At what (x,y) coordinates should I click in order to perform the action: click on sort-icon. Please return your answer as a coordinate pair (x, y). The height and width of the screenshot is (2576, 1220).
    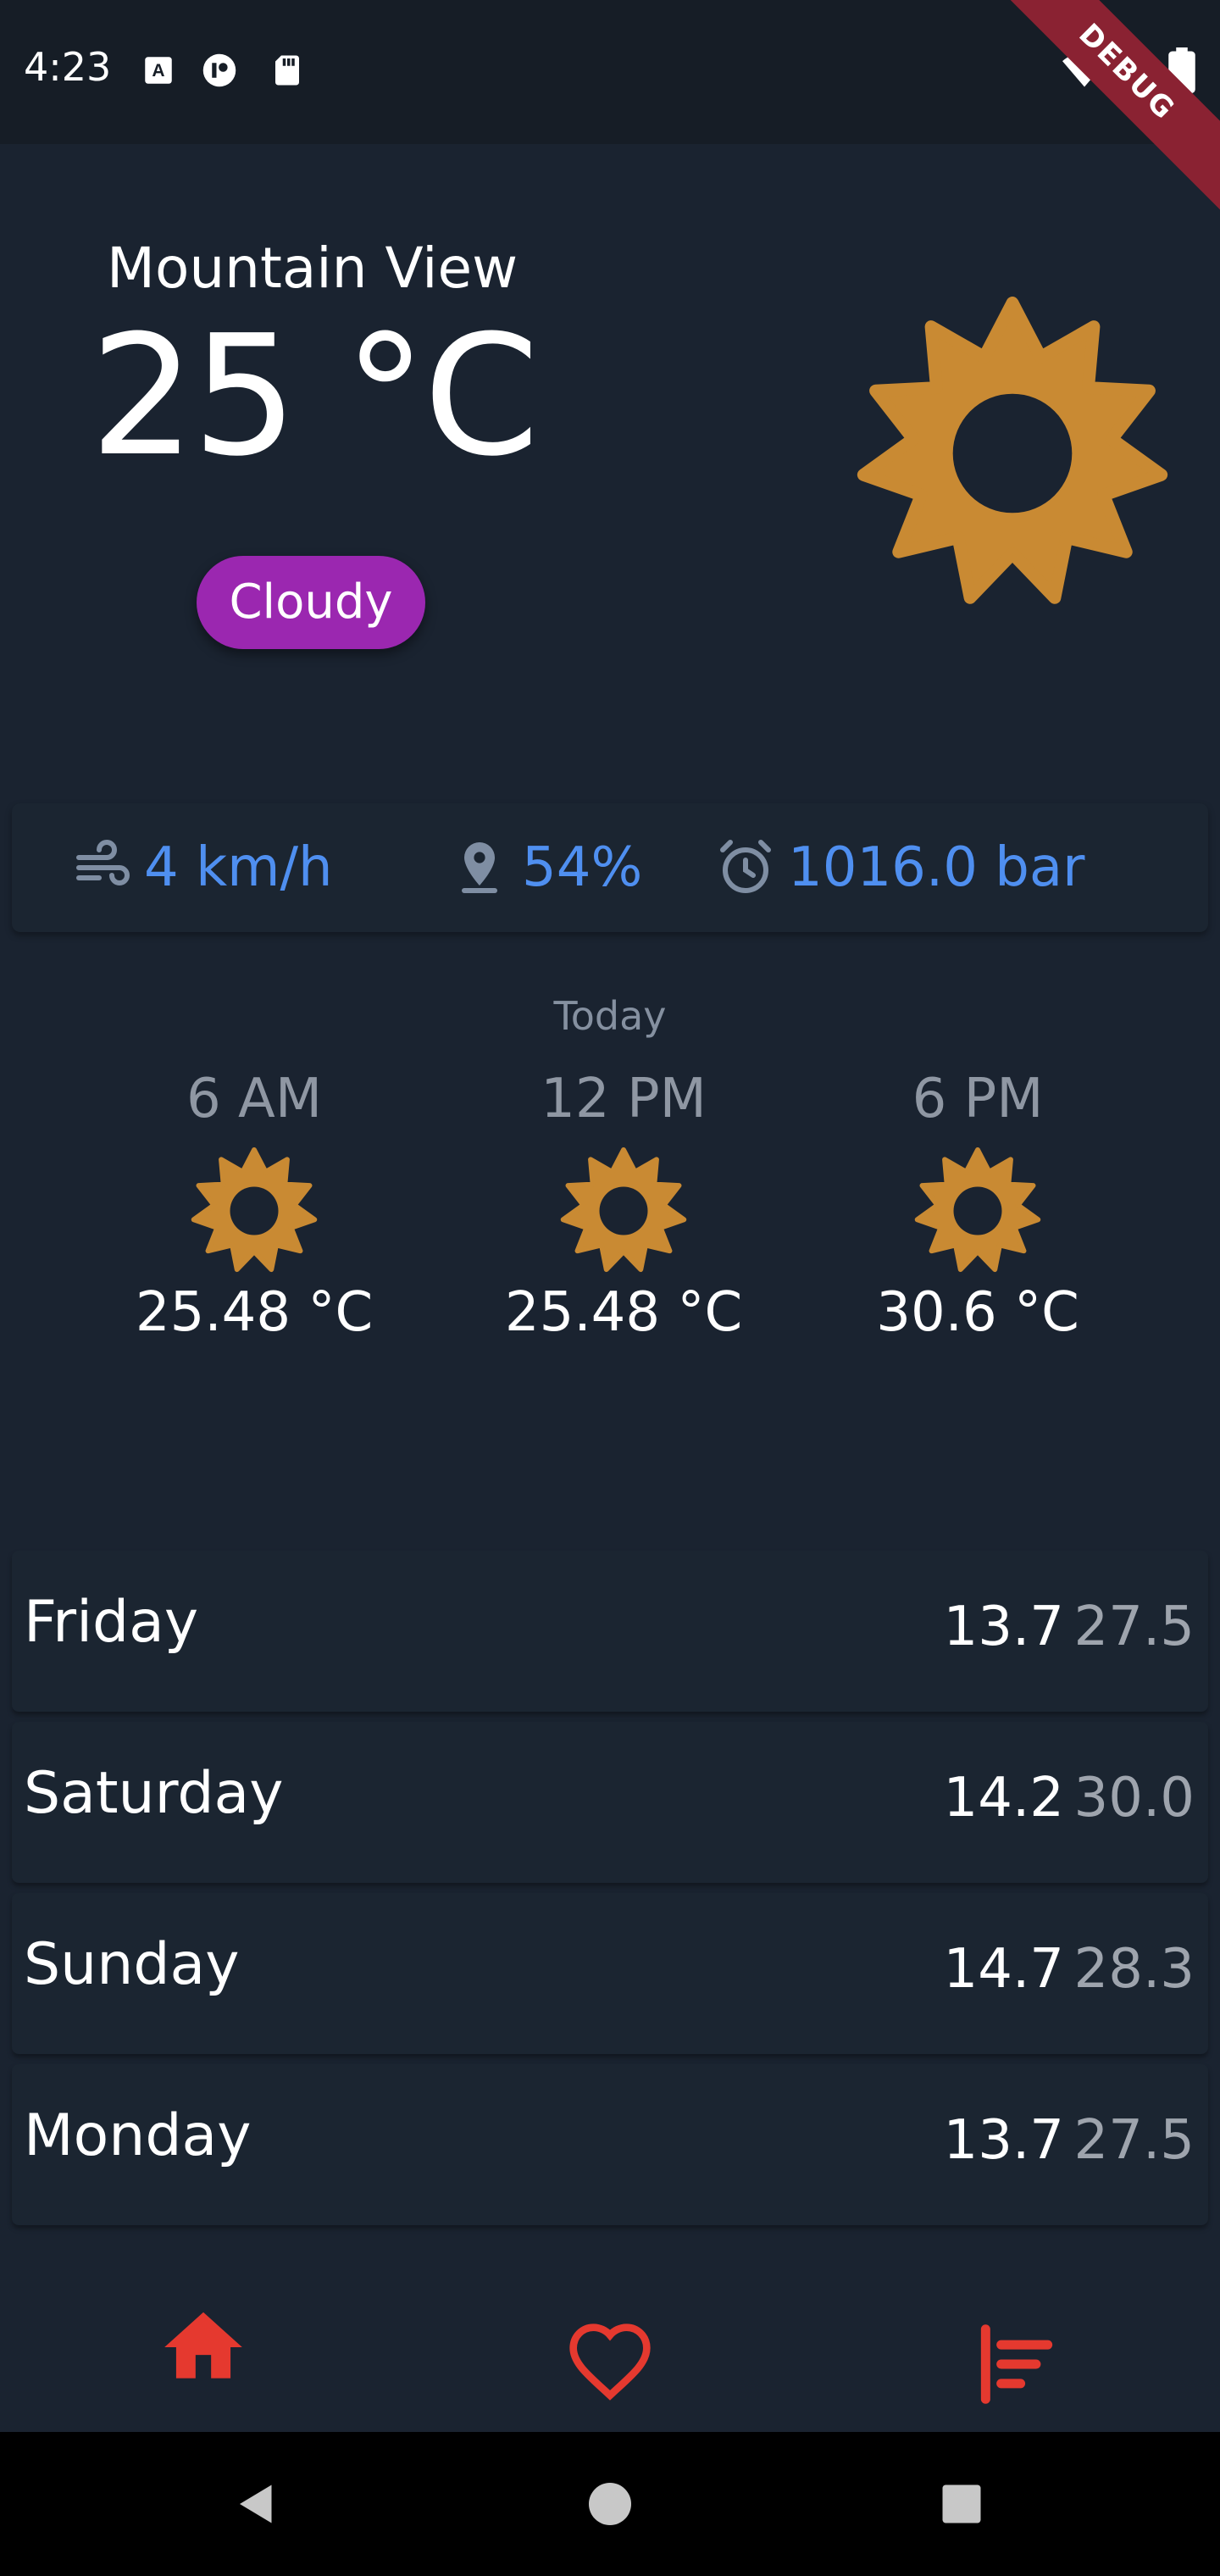
    Looking at the image, I should click on (1016, 2364).